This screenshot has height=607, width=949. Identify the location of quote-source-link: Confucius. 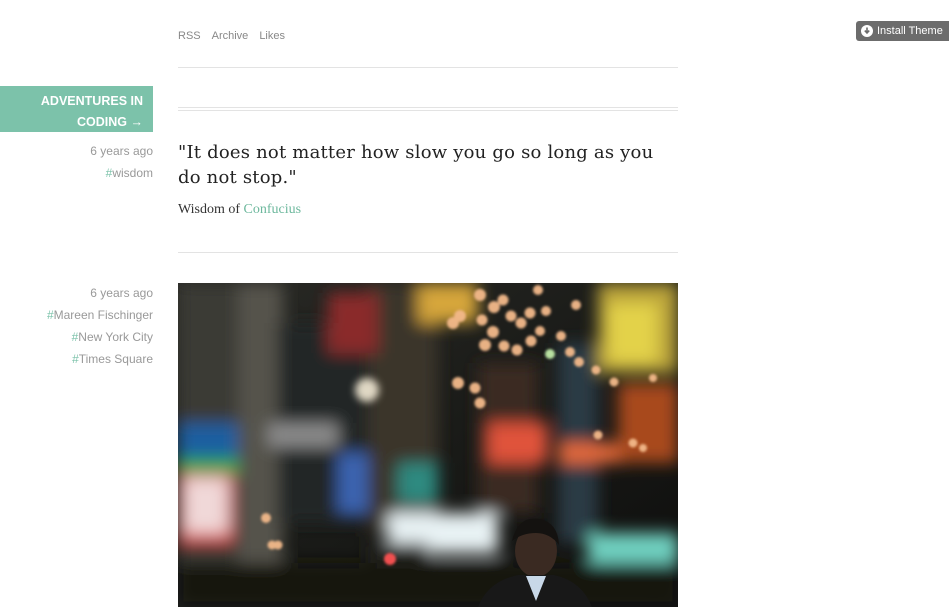
(273, 209).